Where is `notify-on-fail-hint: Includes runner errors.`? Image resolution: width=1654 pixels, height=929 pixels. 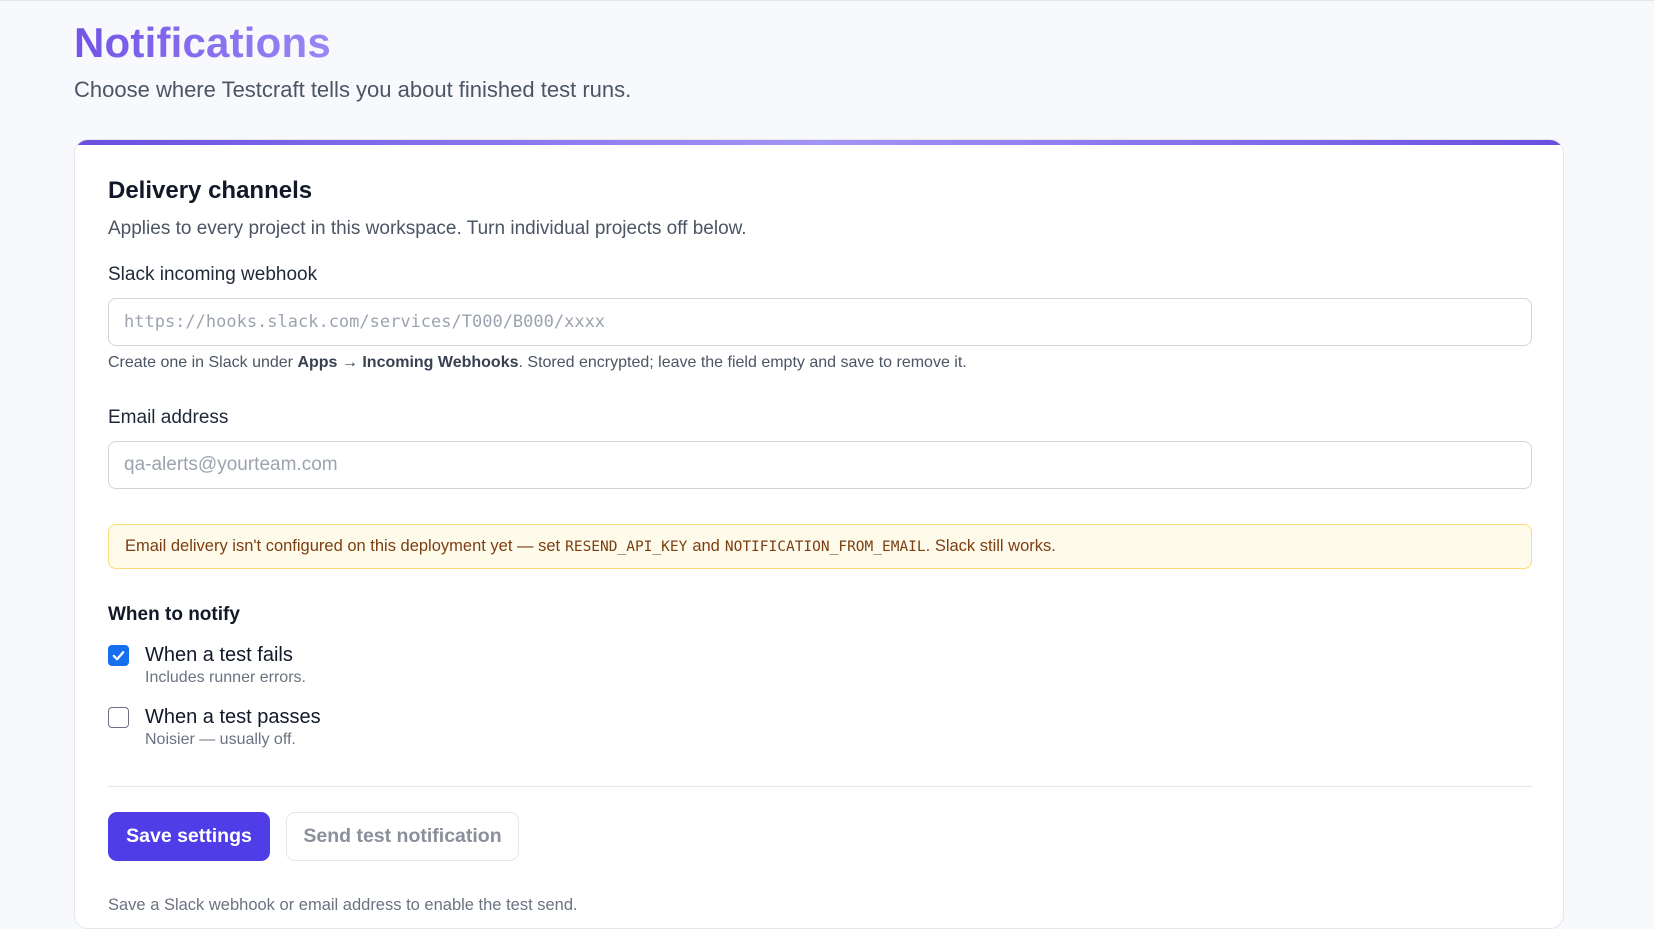 notify-on-fail-hint: Includes runner errors. is located at coordinates (225, 677).